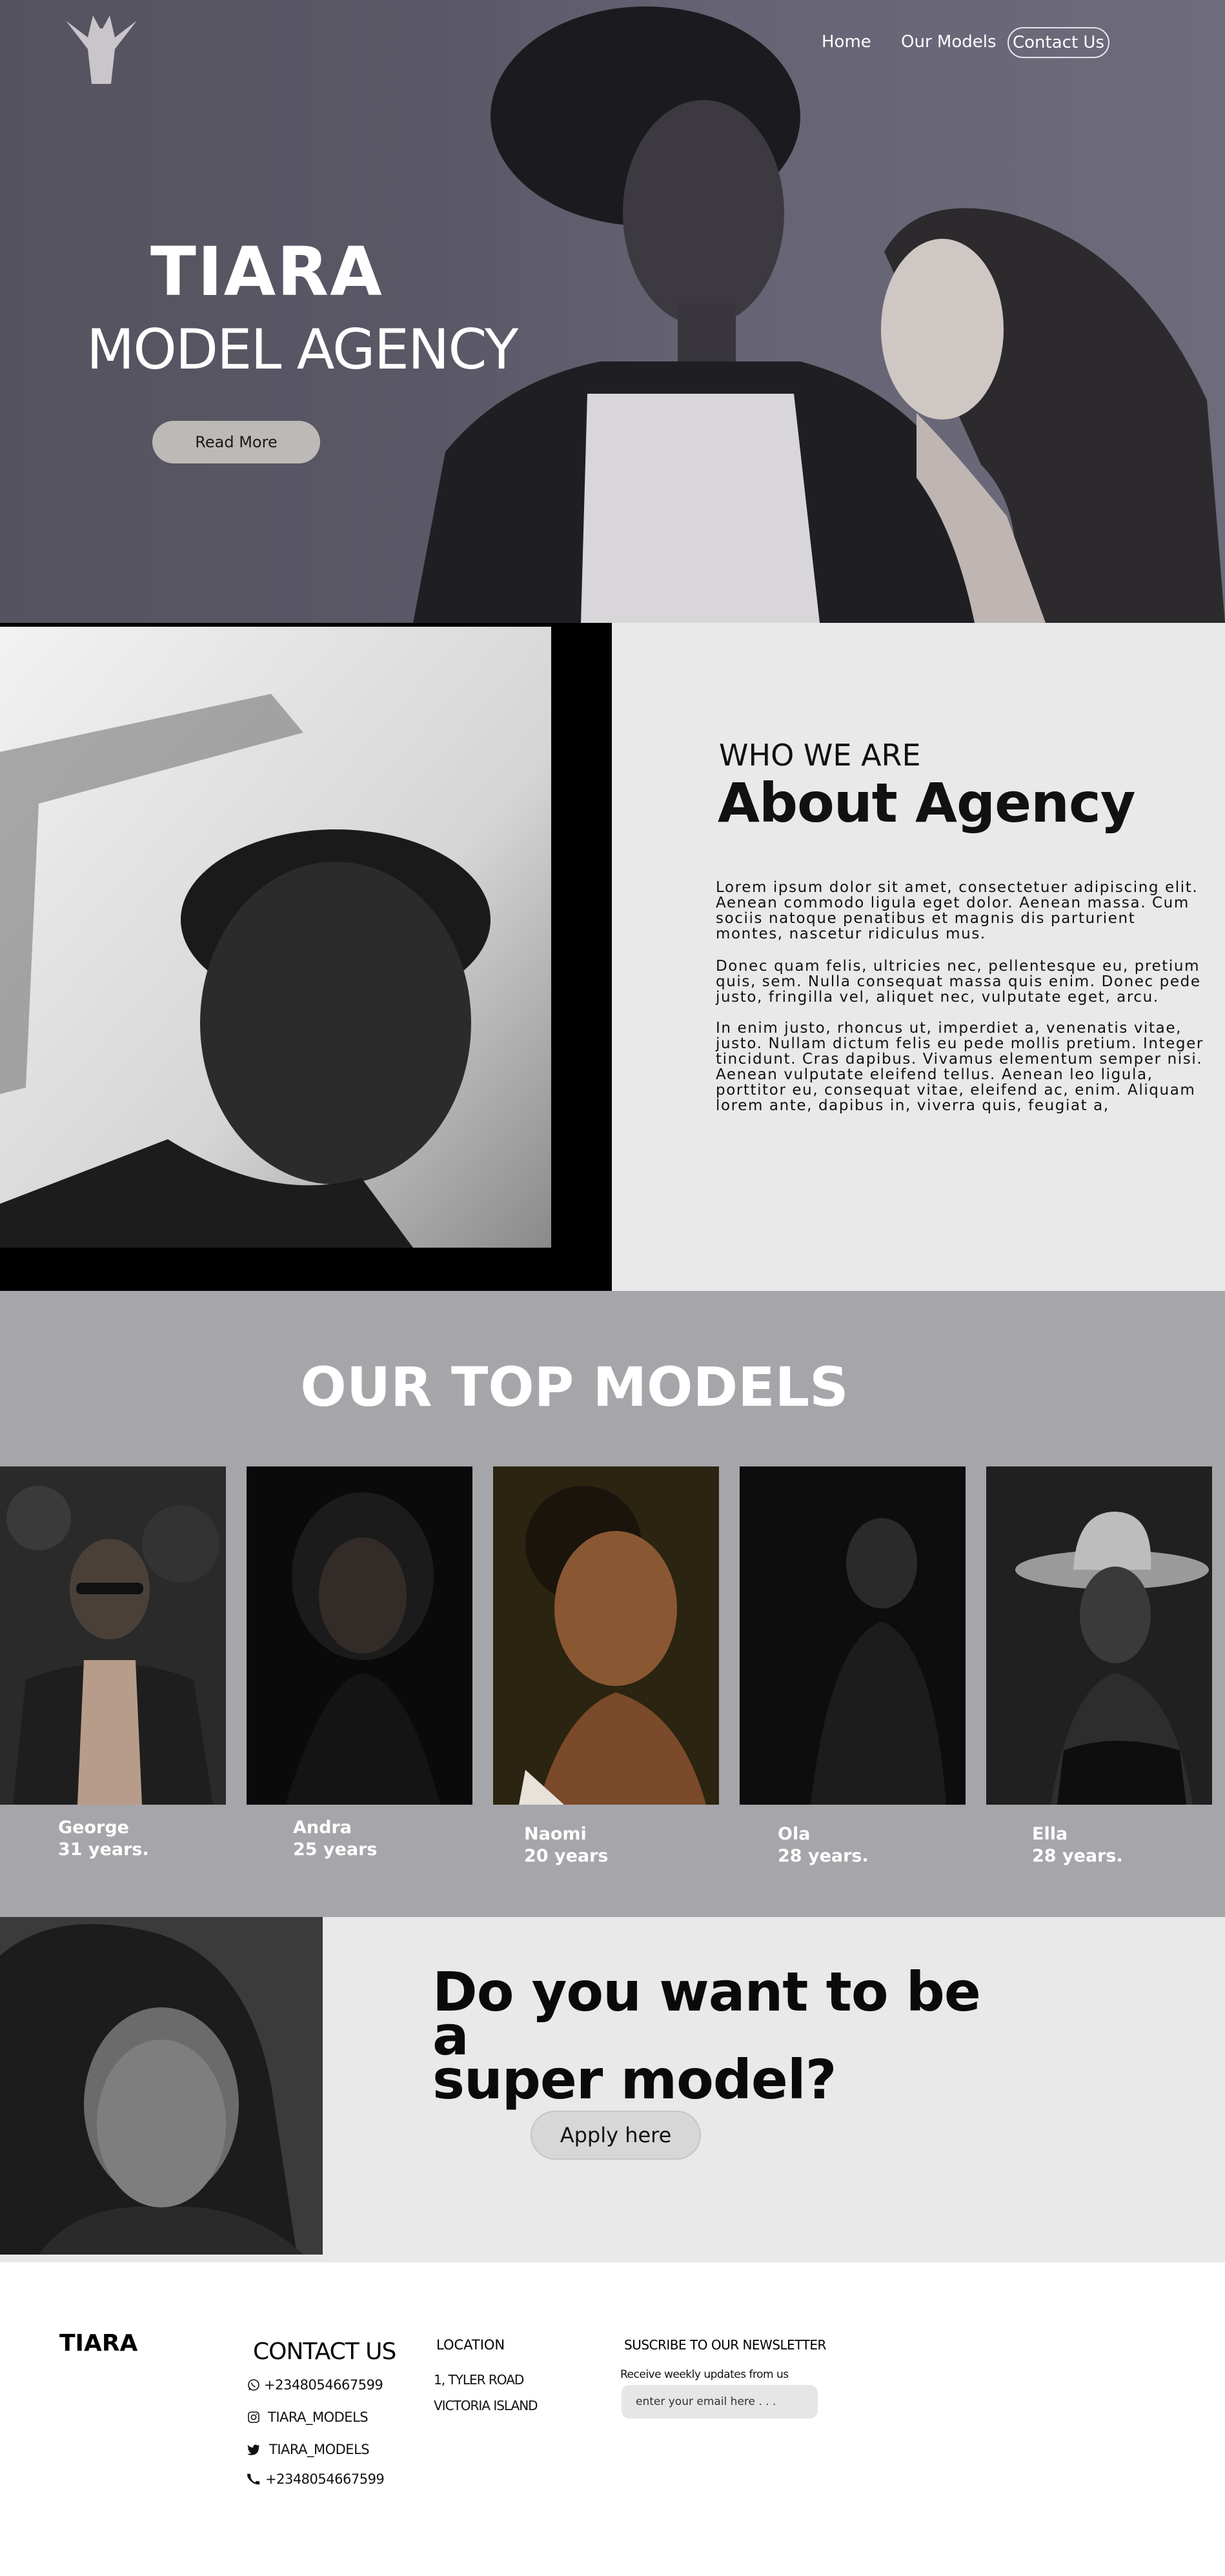  I want to click on model-name: George, so click(93, 1828).